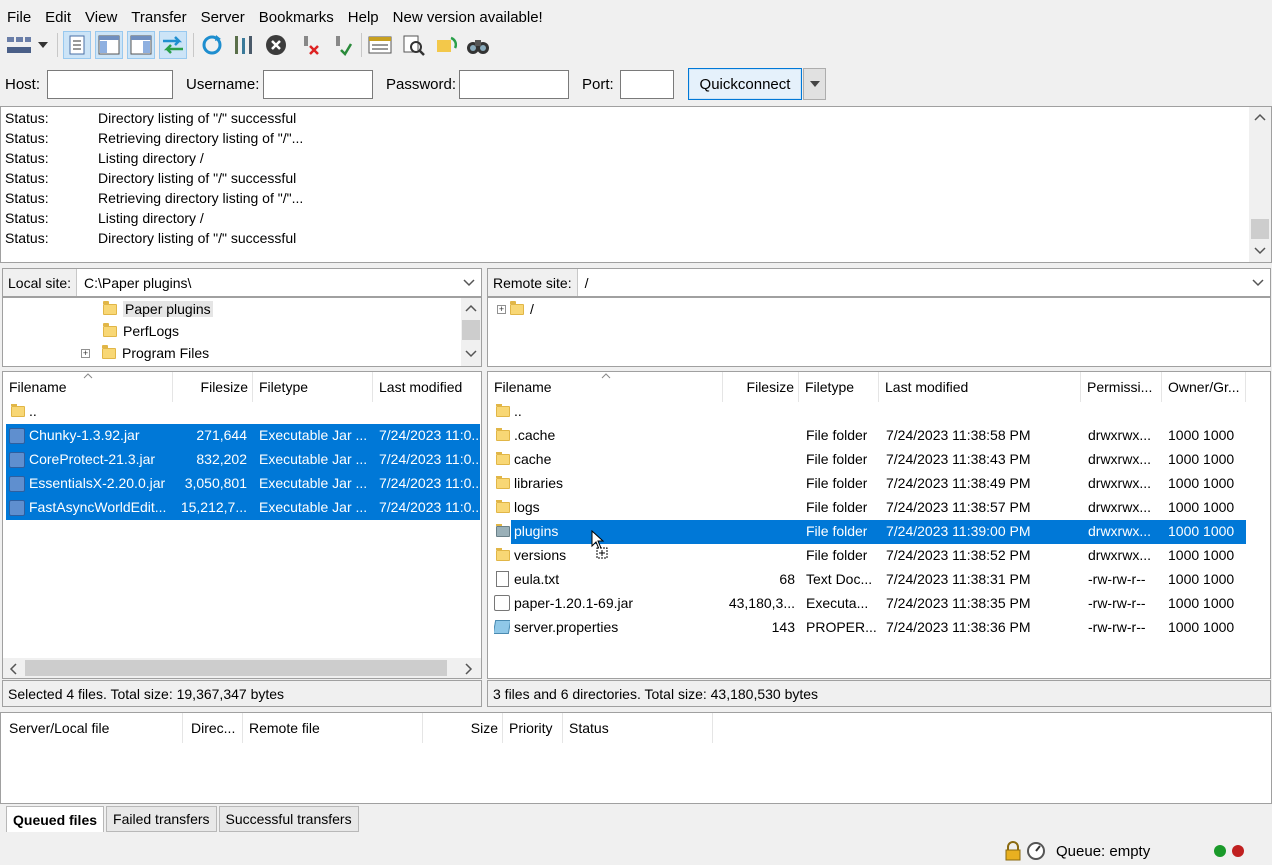 The width and height of the screenshot is (1272, 865). Describe the element at coordinates (109, 45) in the screenshot. I see `local-tree-icon` at that location.